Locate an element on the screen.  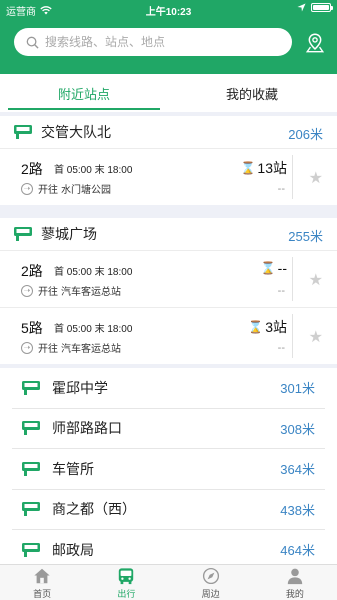
list-item-distance: 364米 is located at coordinates (297, 470).